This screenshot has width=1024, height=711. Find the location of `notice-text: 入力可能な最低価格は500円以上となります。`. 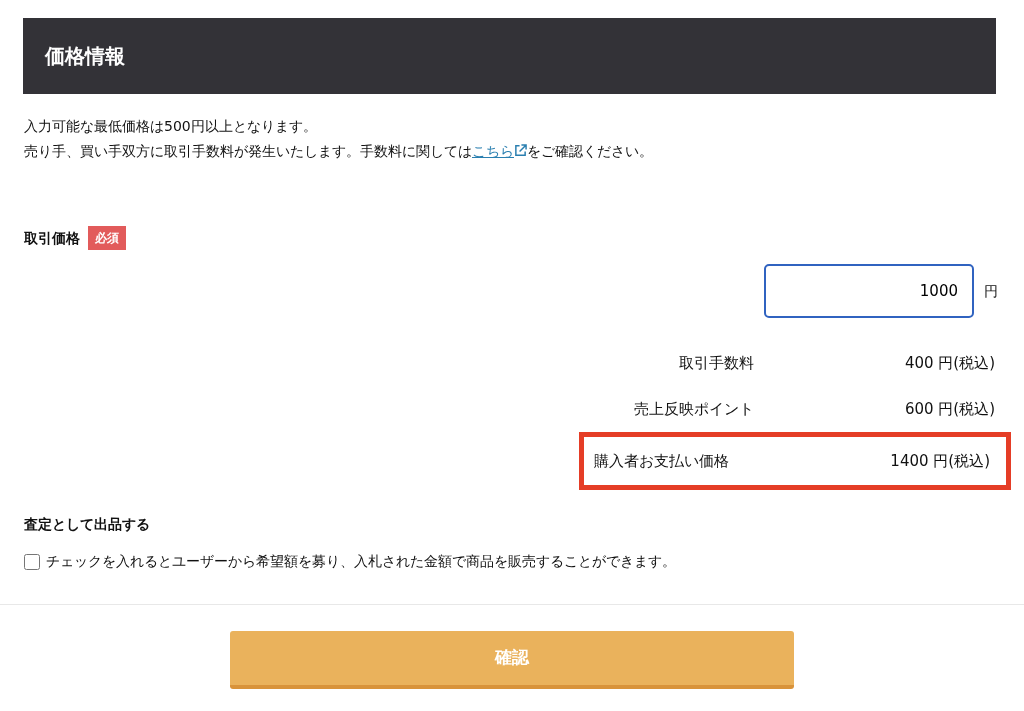

notice-text: 入力可能な最低価格は500円以上となります。 is located at coordinates (171, 126).